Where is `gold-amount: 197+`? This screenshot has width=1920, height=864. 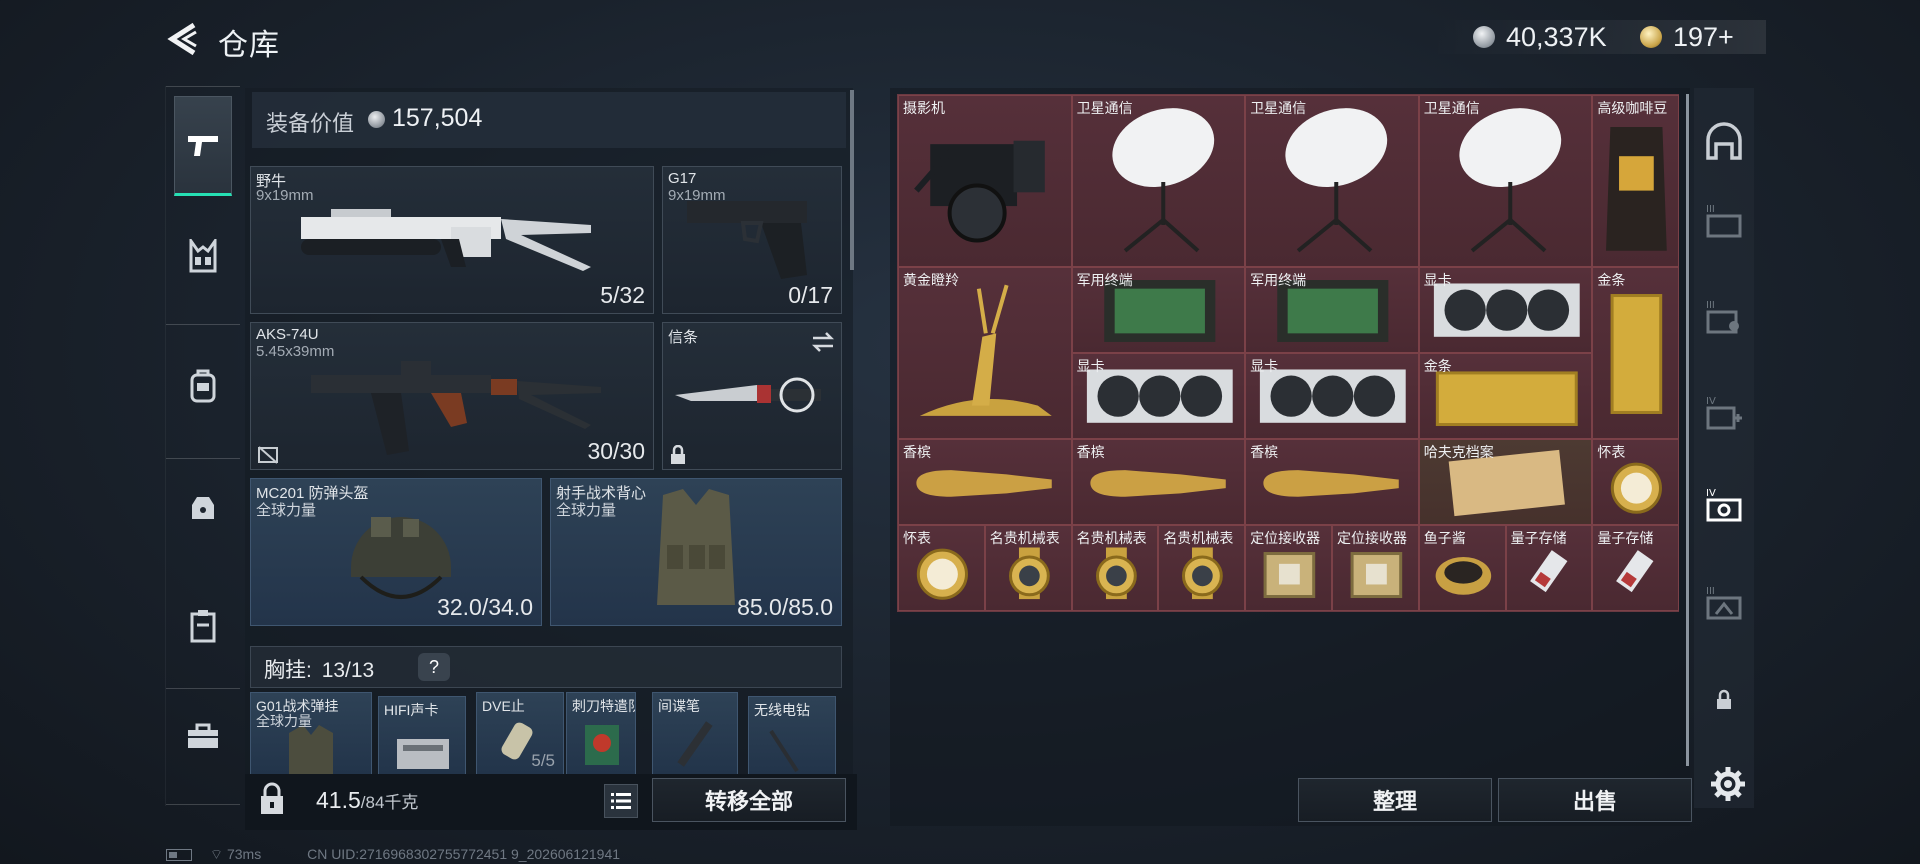 gold-amount: 197+ is located at coordinates (1703, 37).